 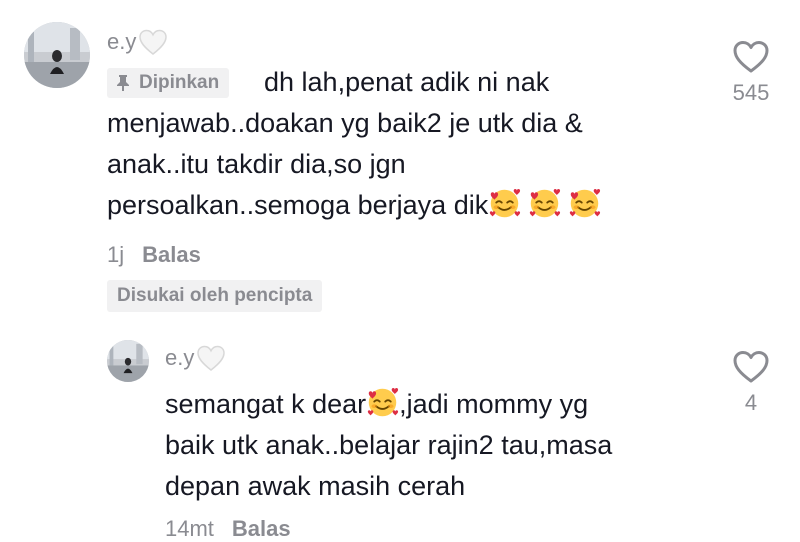 What do you see at coordinates (116, 254) in the screenshot?
I see `timestamp: 1j` at bounding box center [116, 254].